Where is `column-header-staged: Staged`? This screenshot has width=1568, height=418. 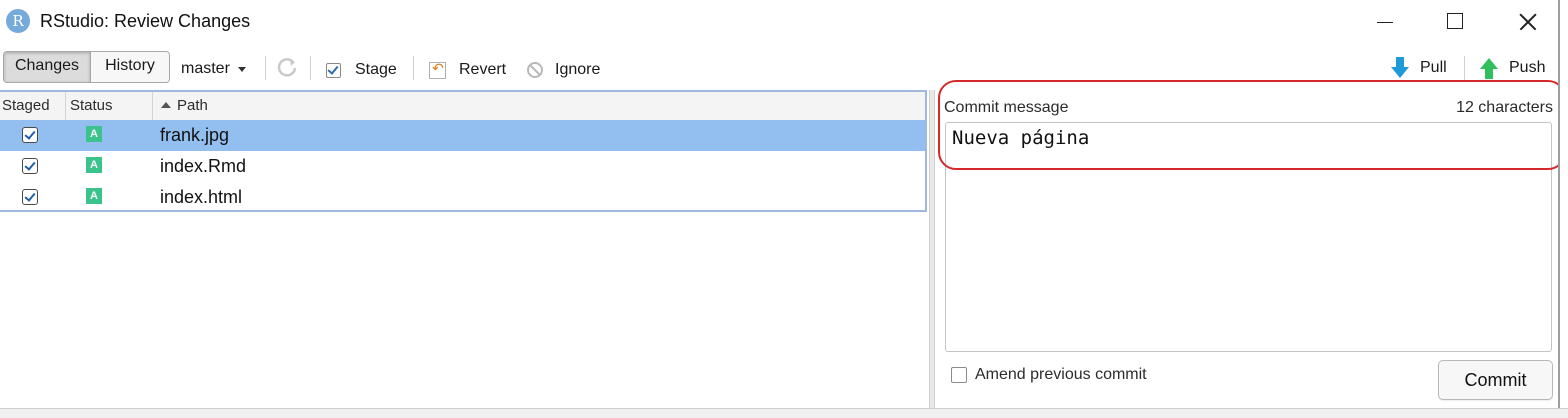 column-header-staged: Staged is located at coordinates (33, 106).